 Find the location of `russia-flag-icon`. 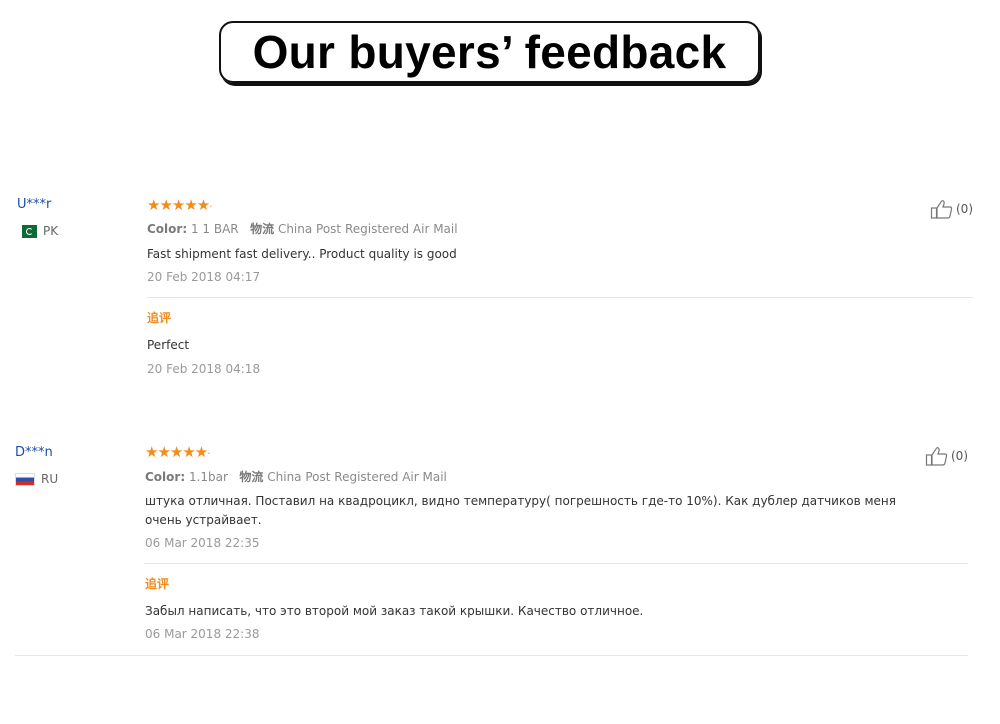

russia-flag-icon is located at coordinates (25, 479).